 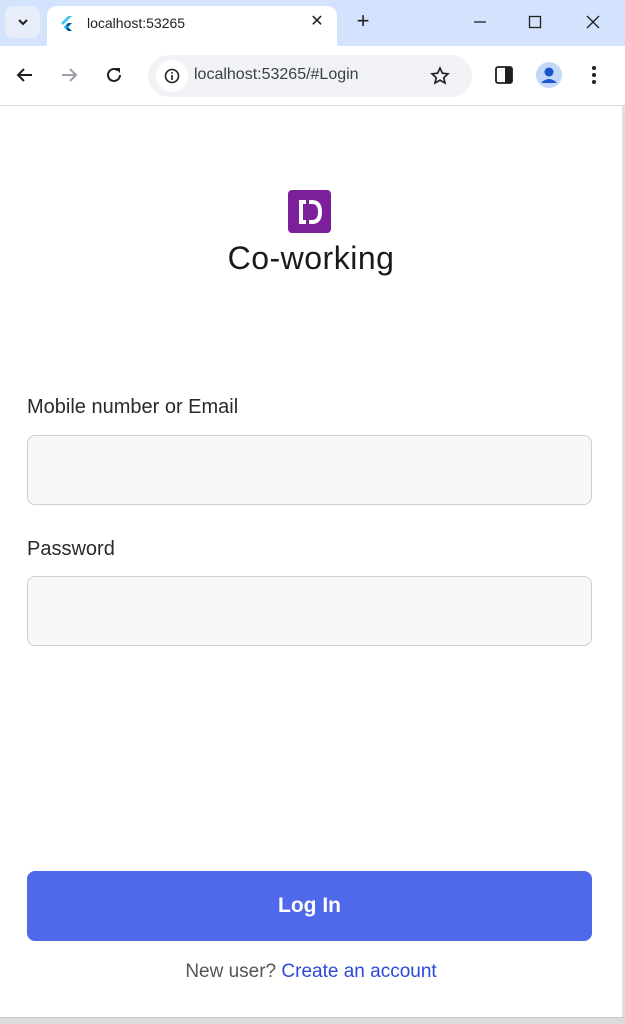 I want to click on side-panel-icon, so click(x=504, y=75).